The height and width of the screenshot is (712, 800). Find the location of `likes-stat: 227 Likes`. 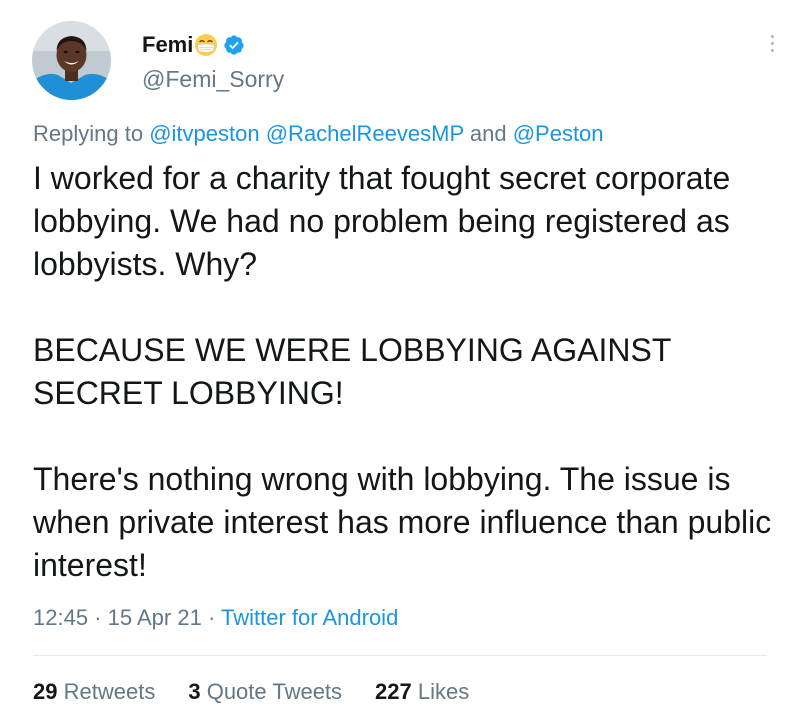

likes-stat: 227 Likes is located at coordinates (422, 692).